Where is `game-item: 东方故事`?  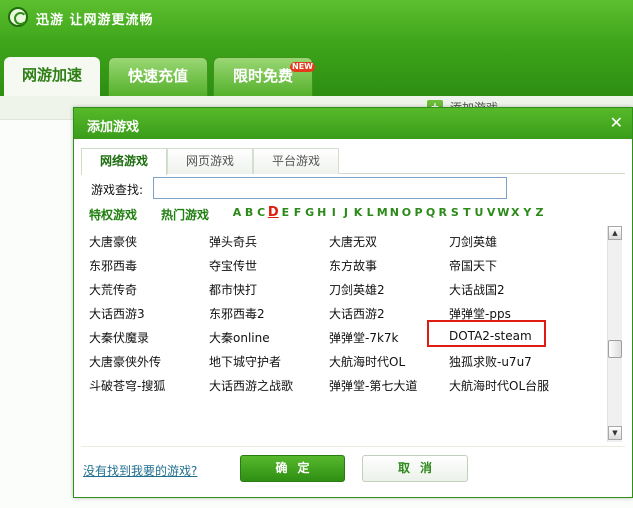
game-item: 东方故事 is located at coordinates (353, 265).